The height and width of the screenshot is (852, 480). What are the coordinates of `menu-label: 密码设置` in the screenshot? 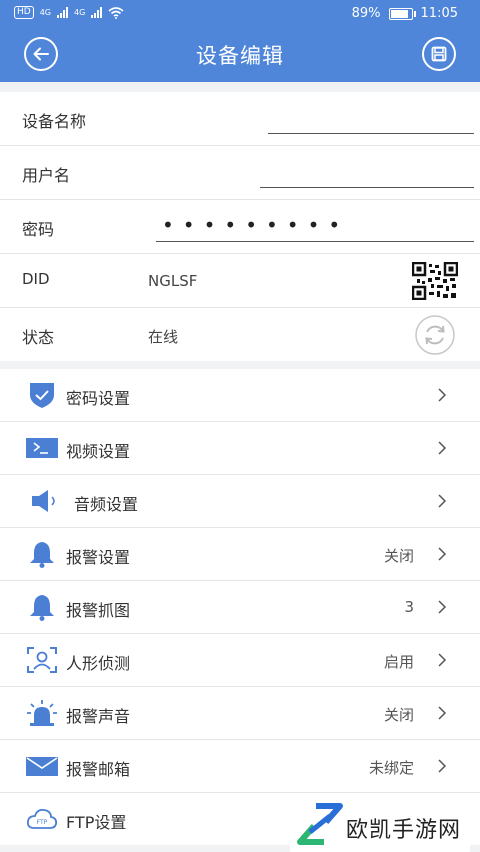 It's located at (98, 398).